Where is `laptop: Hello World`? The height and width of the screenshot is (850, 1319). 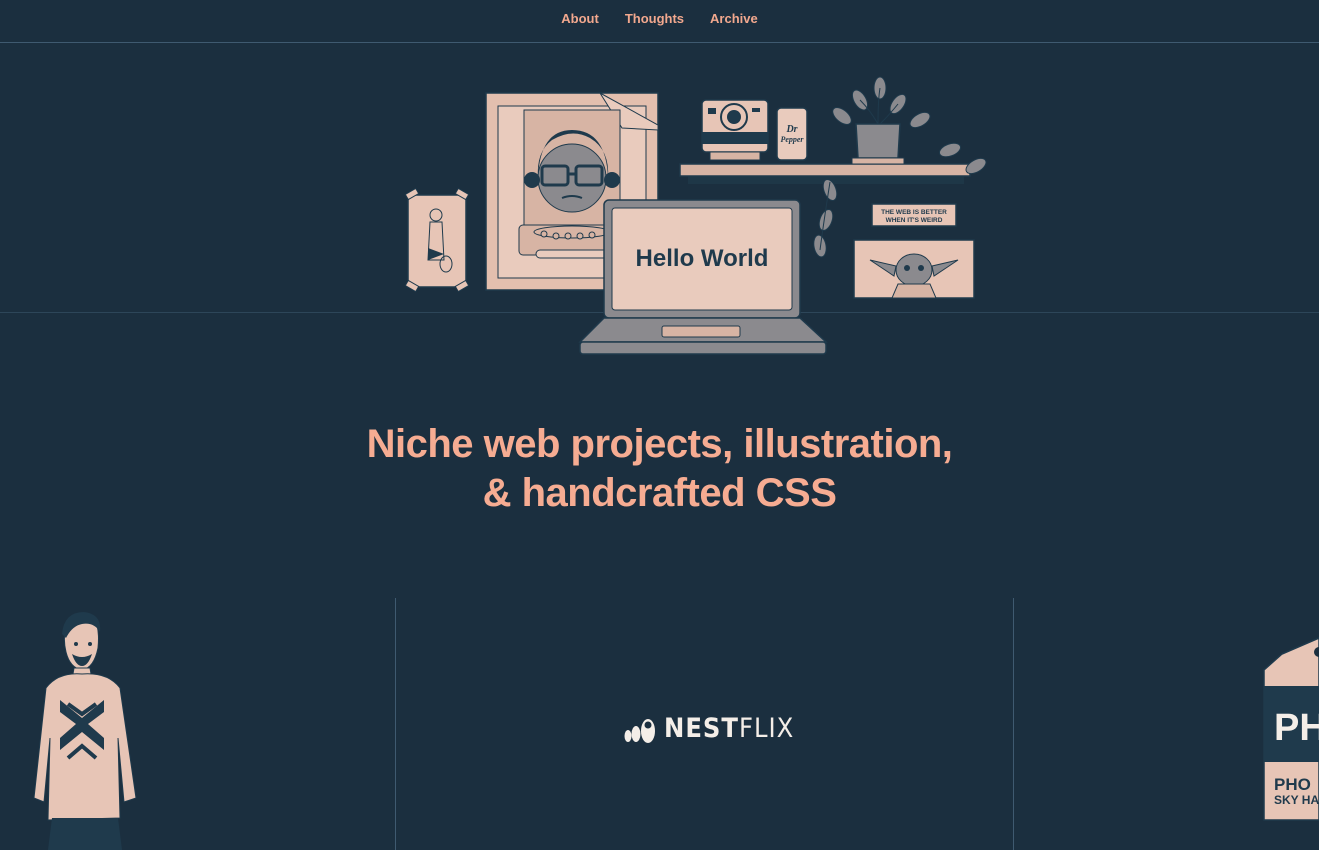 laptop: Hello World is located at coordinates (703, 277).